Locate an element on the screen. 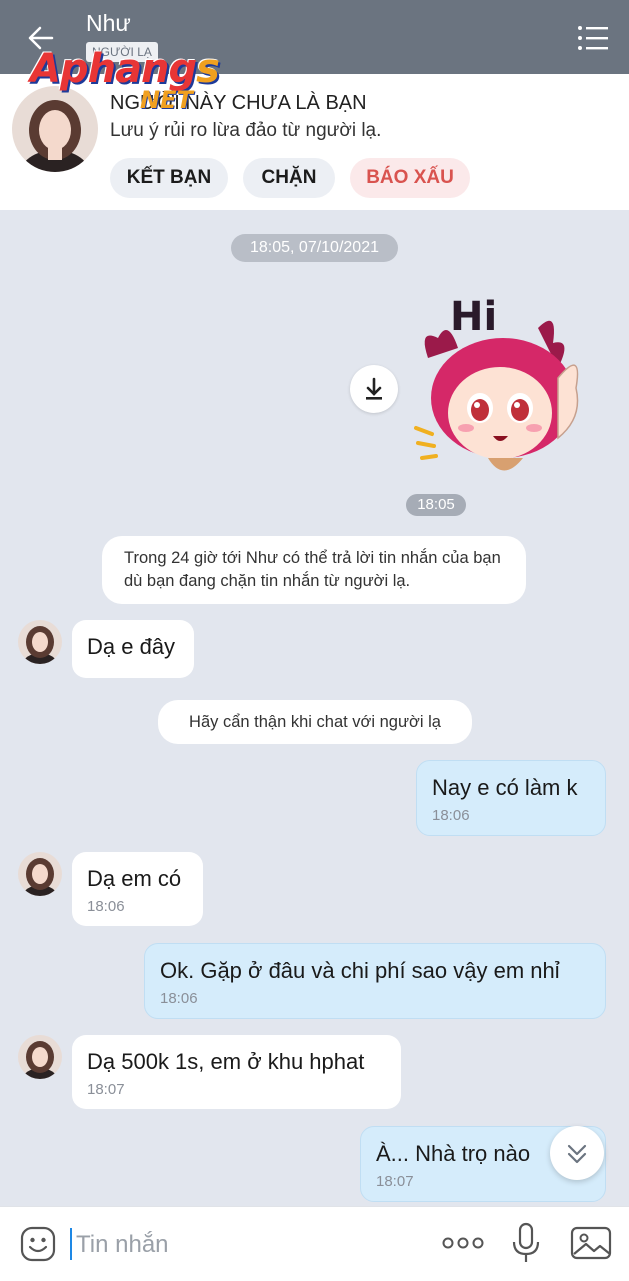  message-text: Dạ e đây is located at coordinates (131, 646).